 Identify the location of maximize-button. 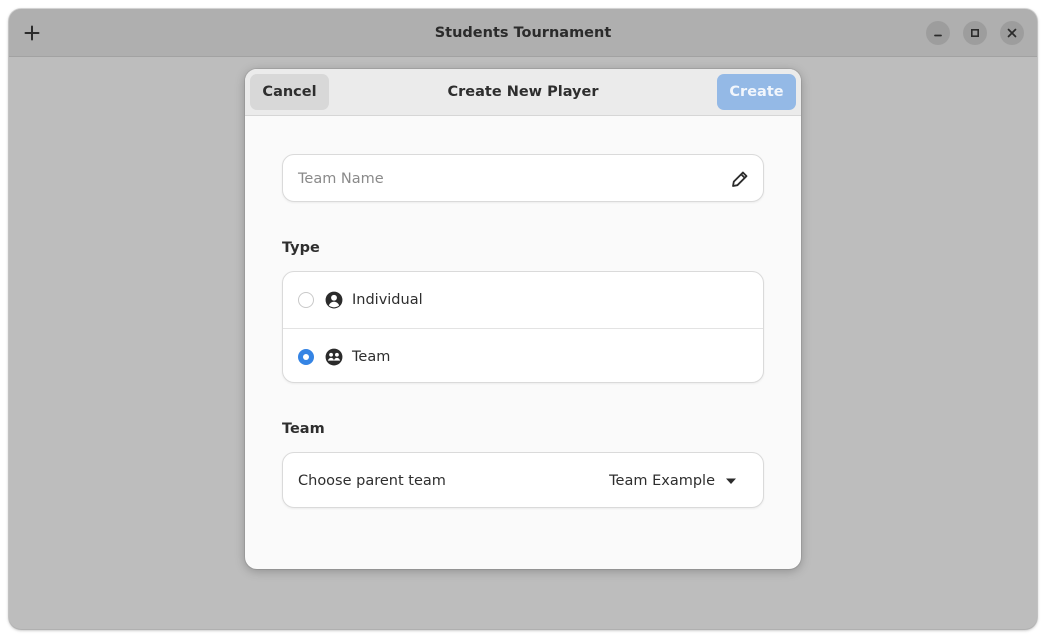
(975, 33).